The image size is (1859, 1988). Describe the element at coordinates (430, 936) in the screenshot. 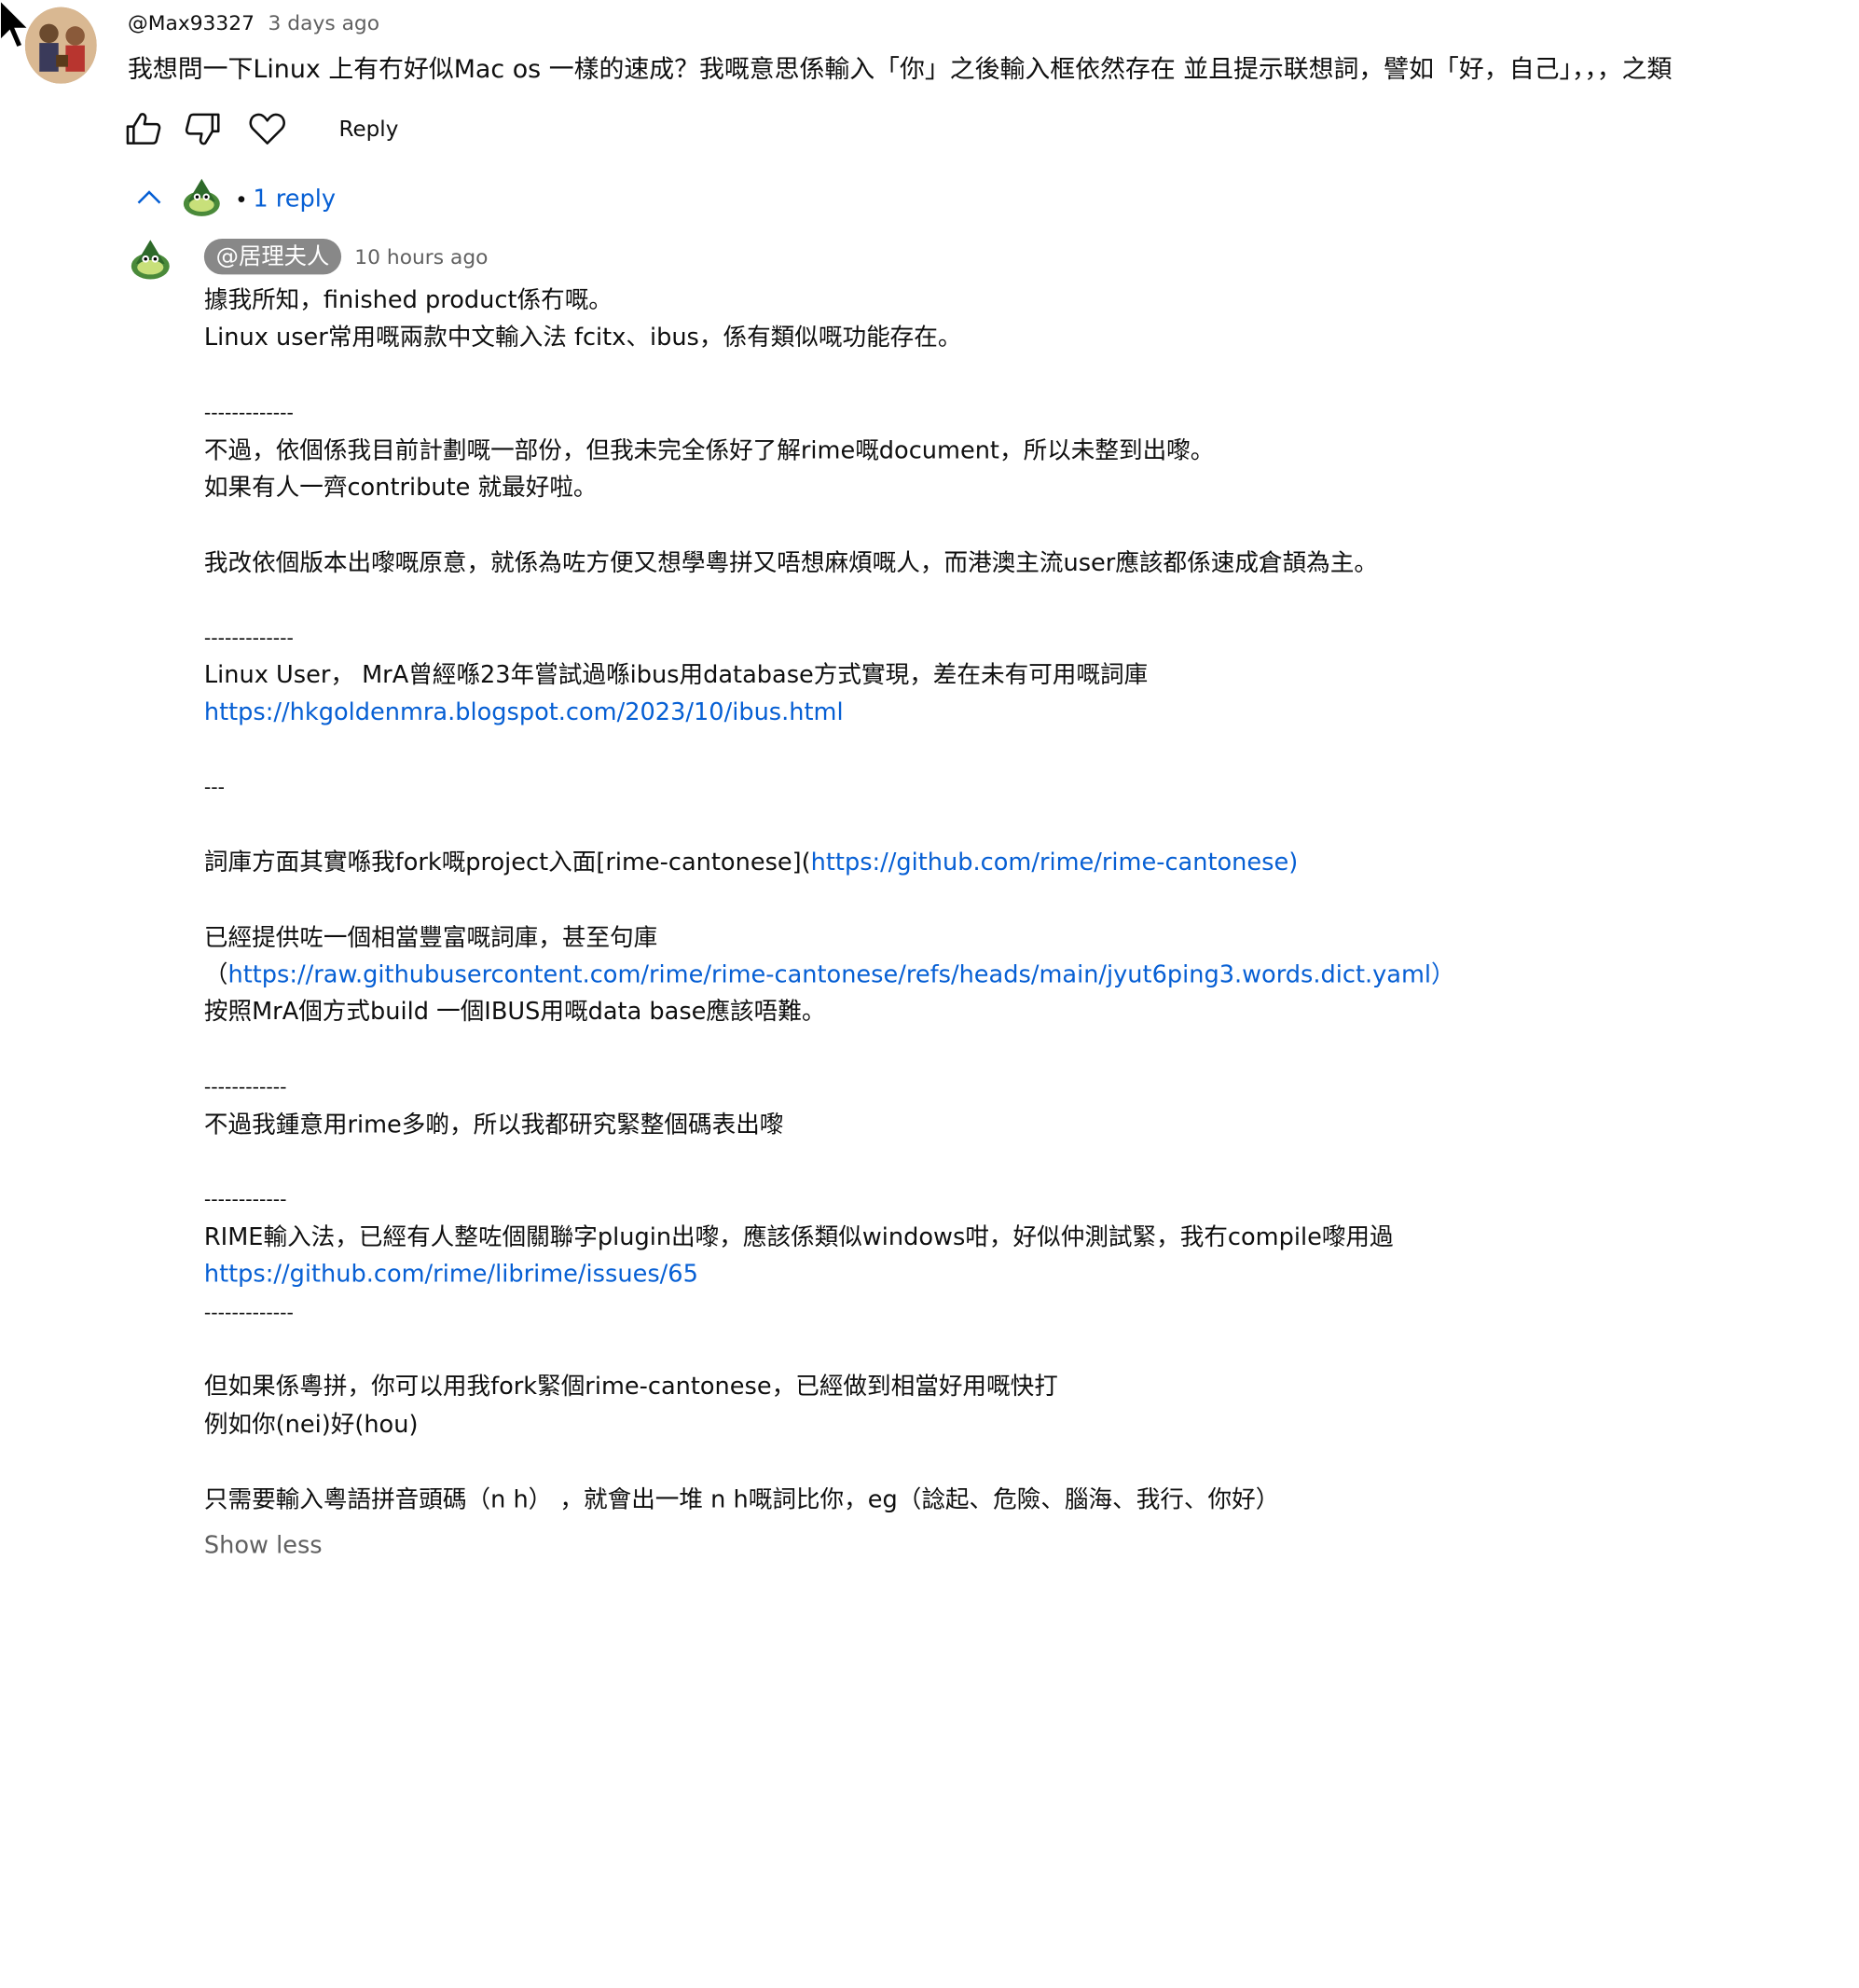

I see `reply-line: 已經提供咗一個相當豐富嘅詞庫，甚至句庫` at that location.